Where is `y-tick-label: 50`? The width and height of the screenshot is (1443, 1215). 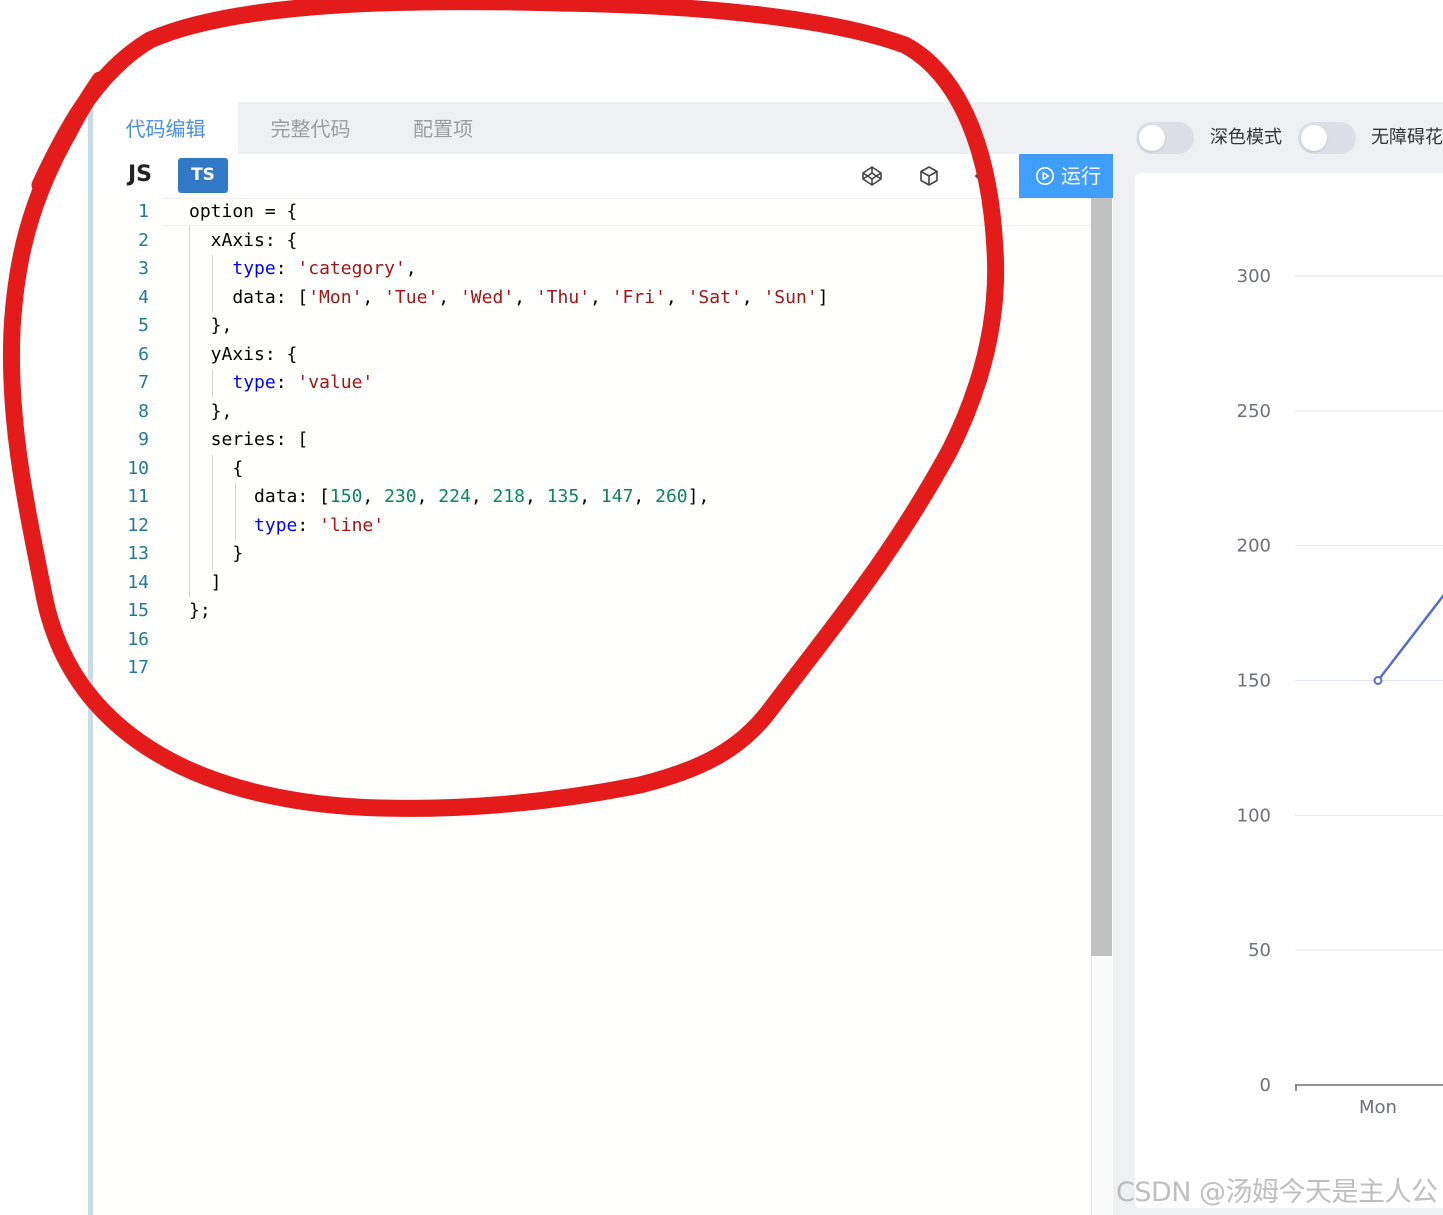
y-tick-label: 50 is located at coordinates (1259, 950).